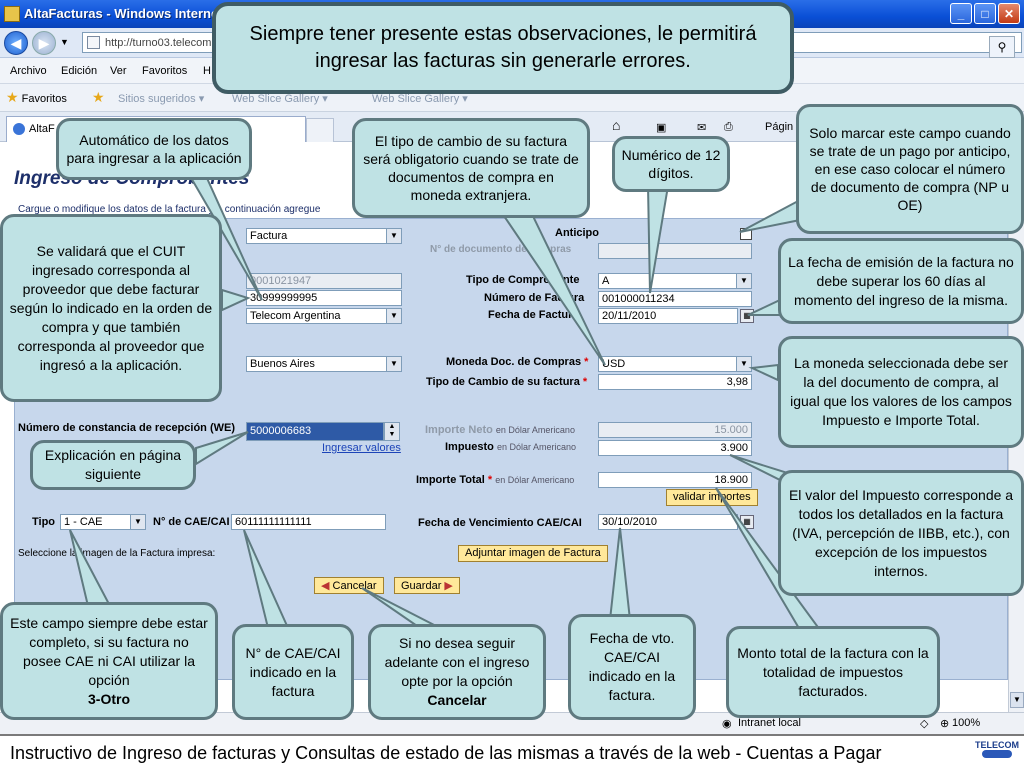 Image resolution: width=1024 pixels, height=768 pixels. Describe the element at coordinates (675, 430) in the screenshot. I see `importe-neto-field: 15.000` at that location.